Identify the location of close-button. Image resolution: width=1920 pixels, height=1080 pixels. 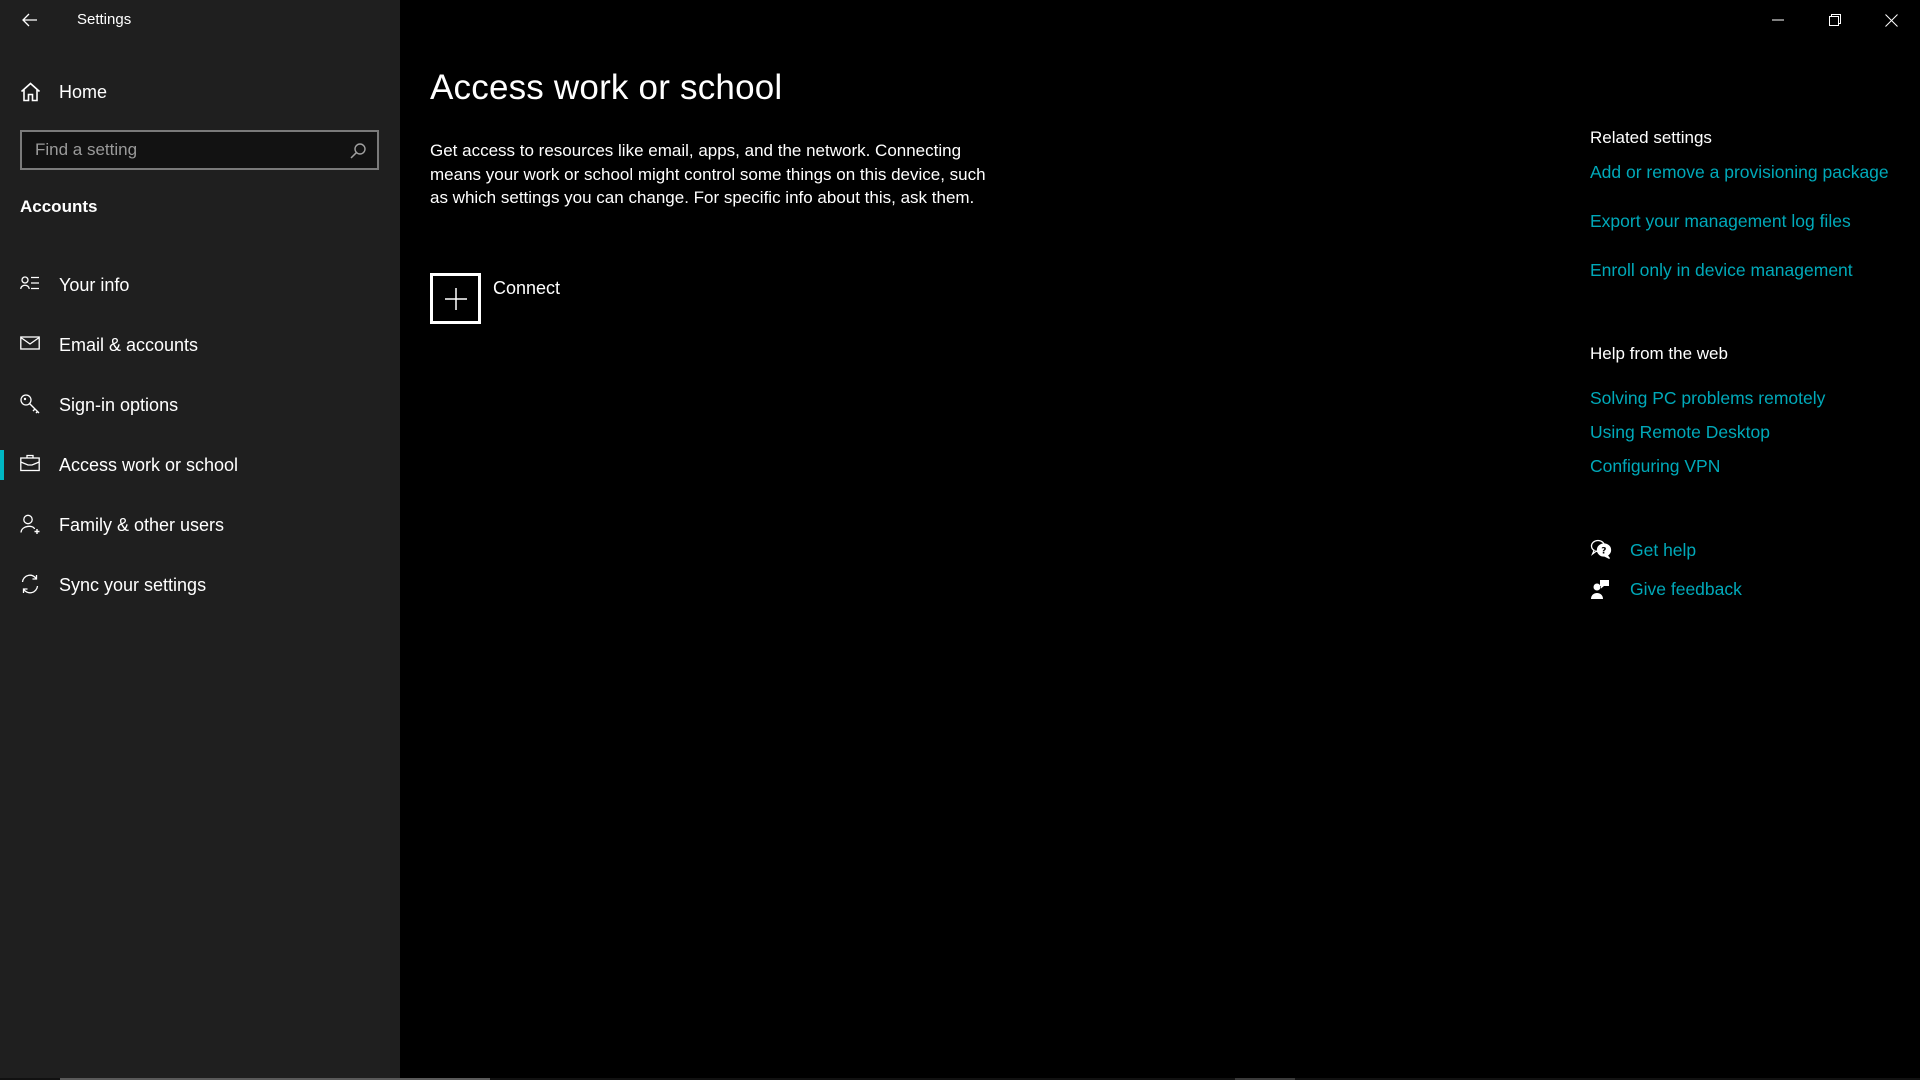
(1891, 20).